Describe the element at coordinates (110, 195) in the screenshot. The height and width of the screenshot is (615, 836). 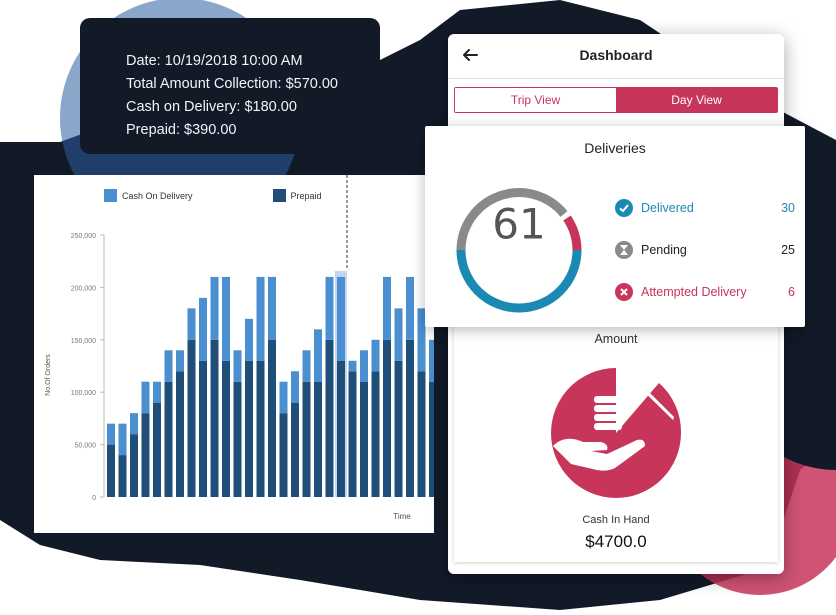
I see `legend-swatch-cod` at that location.